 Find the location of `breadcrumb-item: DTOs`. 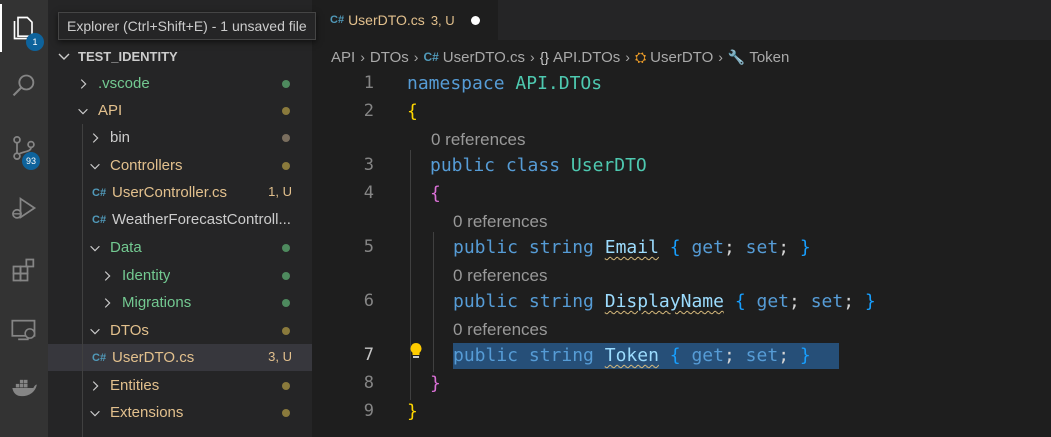

breadcrumb-item: DTOs is located at coordinates (389, 57).